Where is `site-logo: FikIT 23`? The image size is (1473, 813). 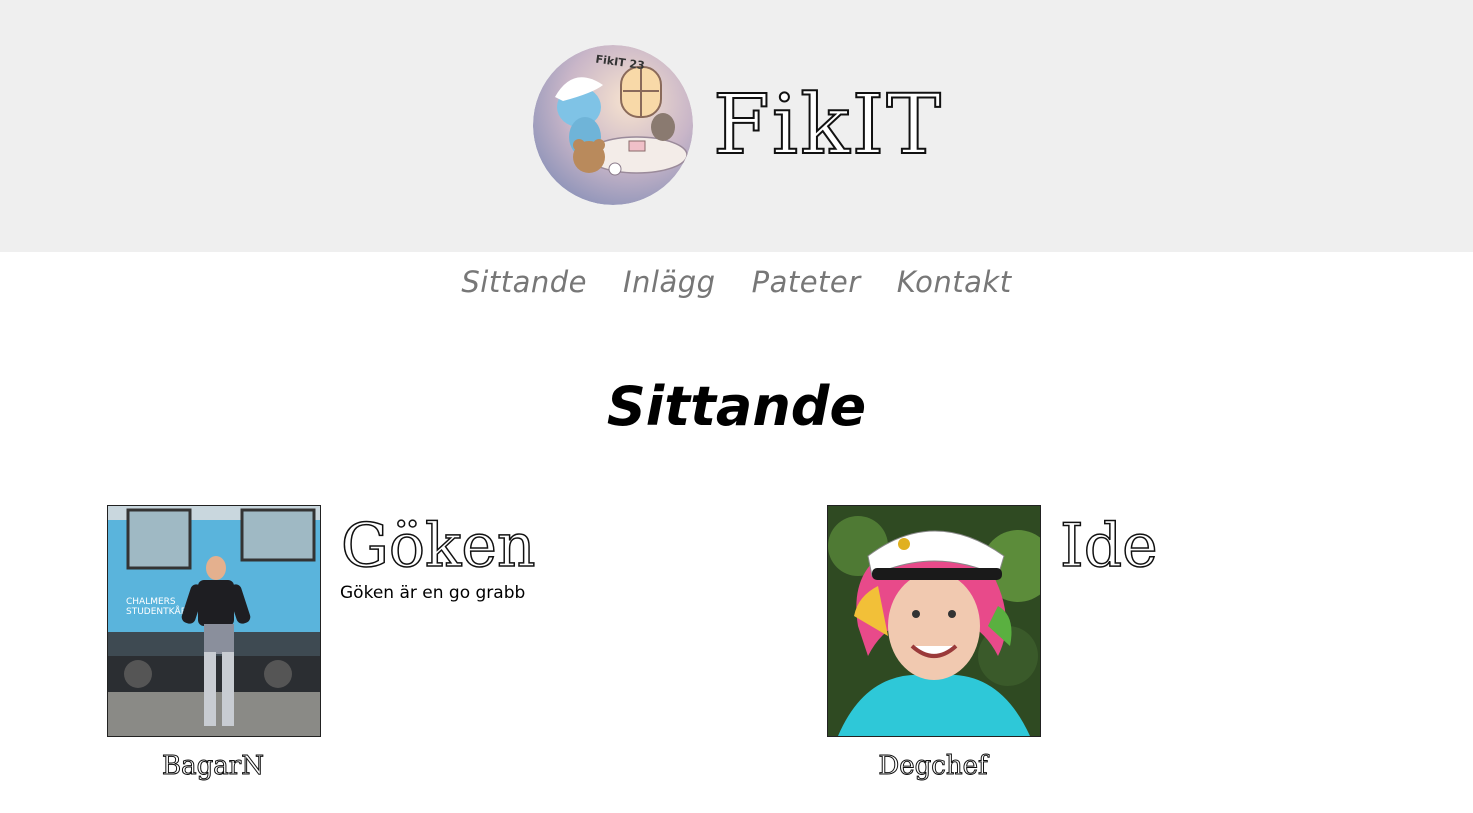 site-logo: FikIT 23 is located at coordinates (613, 125).